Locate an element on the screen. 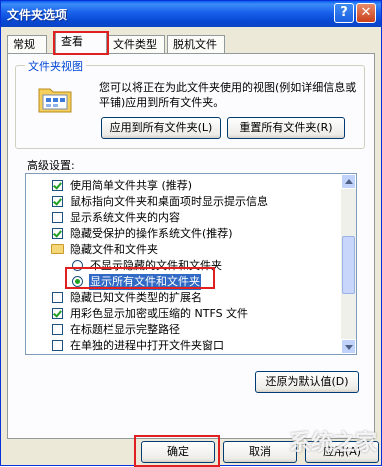  watermark: 系统之家 is located at coordinates (333, 443).